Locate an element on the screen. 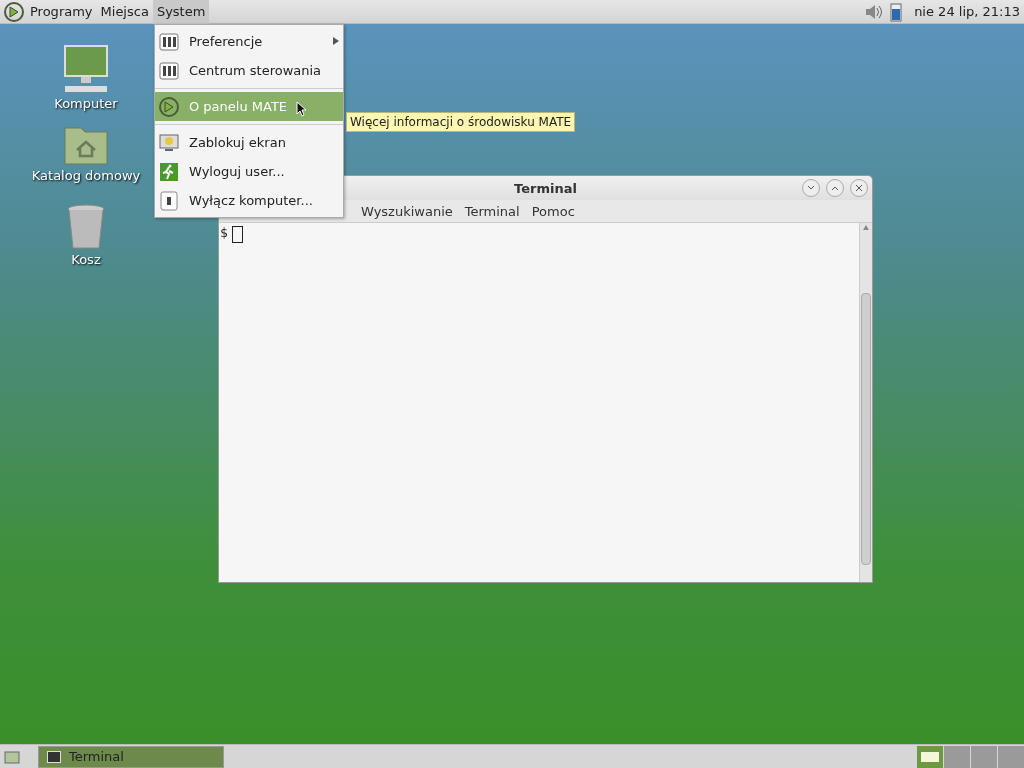 The image size is (1024, 768). menu-item: Preferencje is located at coordinates (249, 41).